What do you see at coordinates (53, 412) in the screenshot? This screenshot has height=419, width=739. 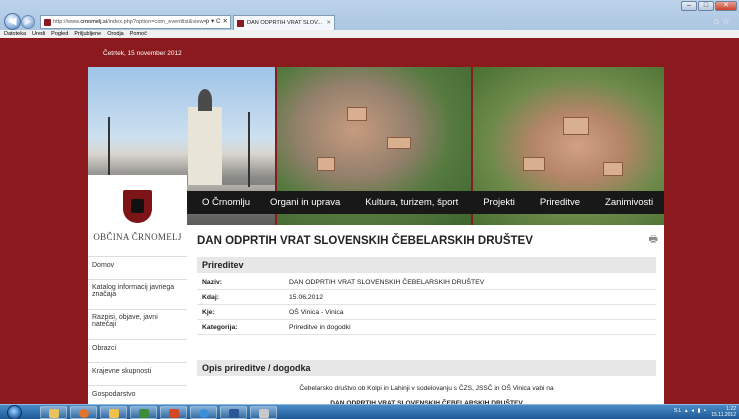 I see `explorer-icon` at bounding box center [53, 412].